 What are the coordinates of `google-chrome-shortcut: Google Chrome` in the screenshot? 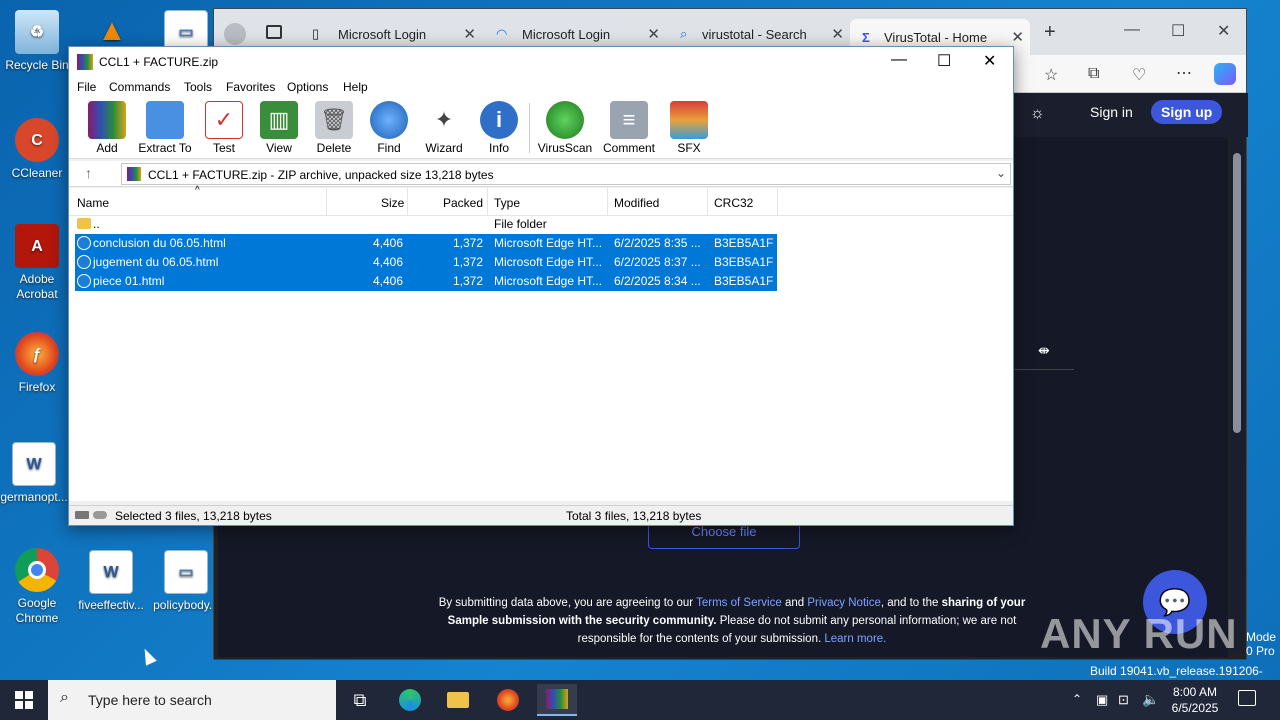 It's located at (37, 587).